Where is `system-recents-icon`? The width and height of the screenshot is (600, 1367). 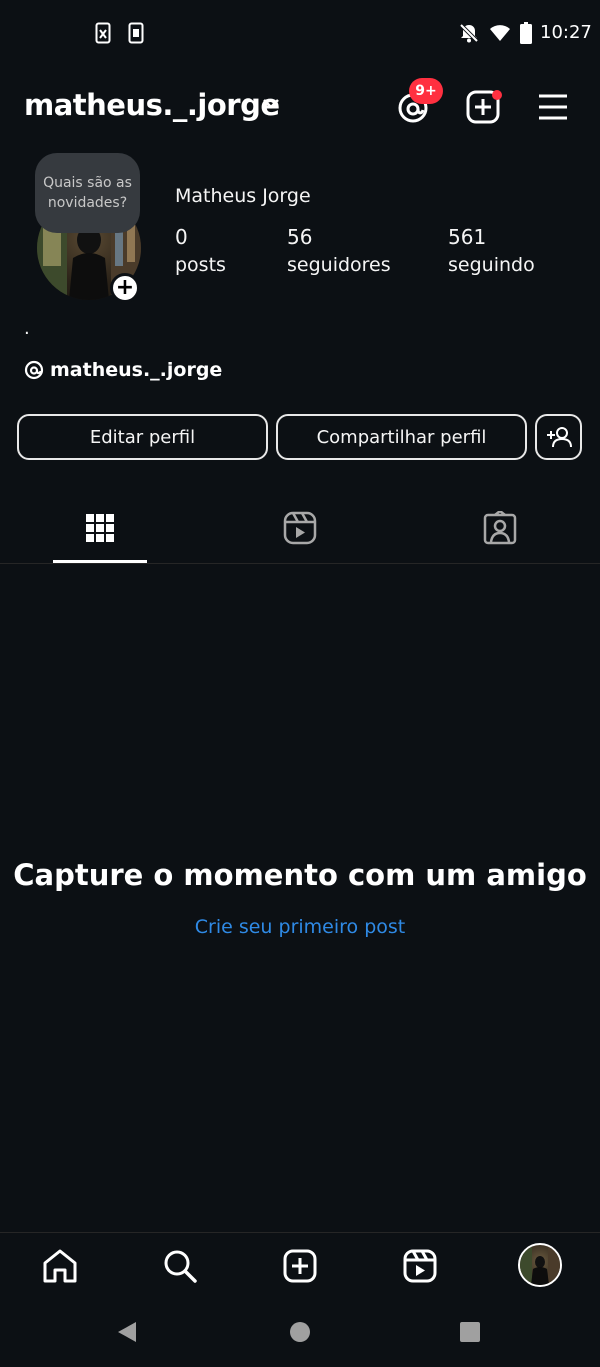
system-recents-icon is located at coordinates (470, 1332).